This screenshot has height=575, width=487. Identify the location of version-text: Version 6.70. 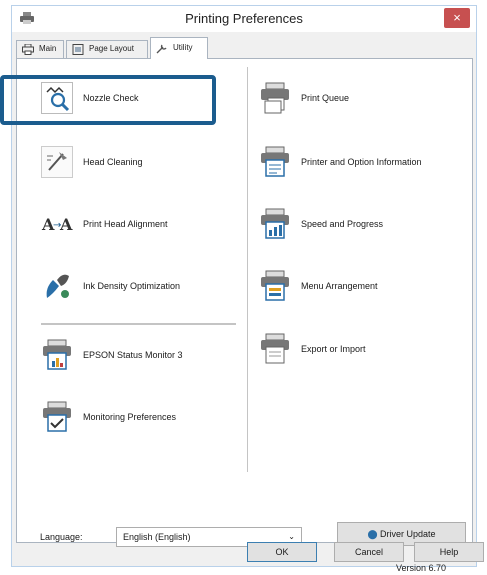
(420, 568).